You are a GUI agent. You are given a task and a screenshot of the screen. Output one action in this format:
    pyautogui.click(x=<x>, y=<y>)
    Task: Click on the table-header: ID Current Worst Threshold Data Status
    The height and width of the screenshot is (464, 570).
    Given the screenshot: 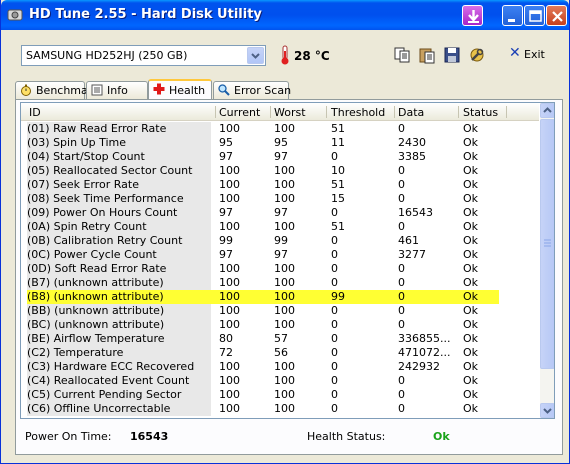 What is the action you would take?
    pyautogui.click(x=280, y=112)
    